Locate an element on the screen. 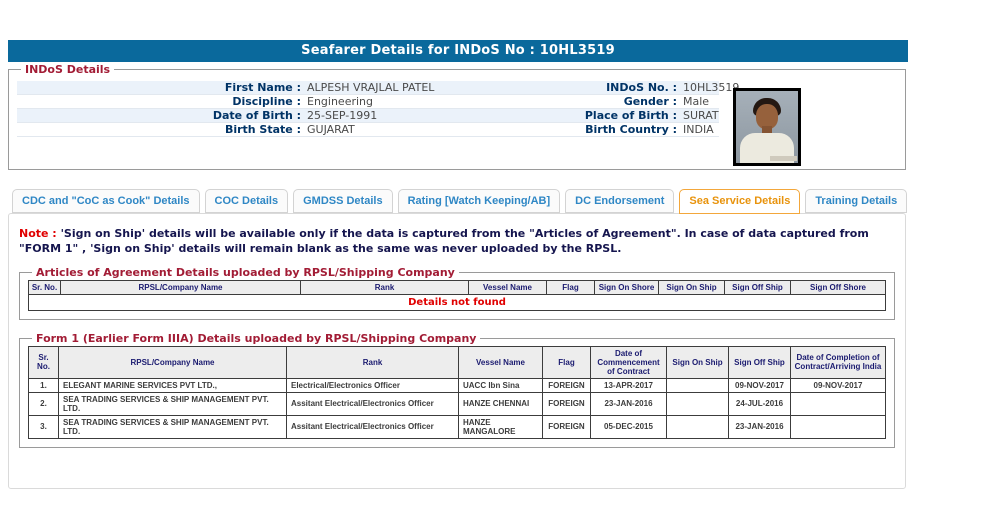 The height and width of the screenshot is (515, 992). page-title: Seafarer Details for INDoS No : 10HL3519 is located at coordinates (458, 51).